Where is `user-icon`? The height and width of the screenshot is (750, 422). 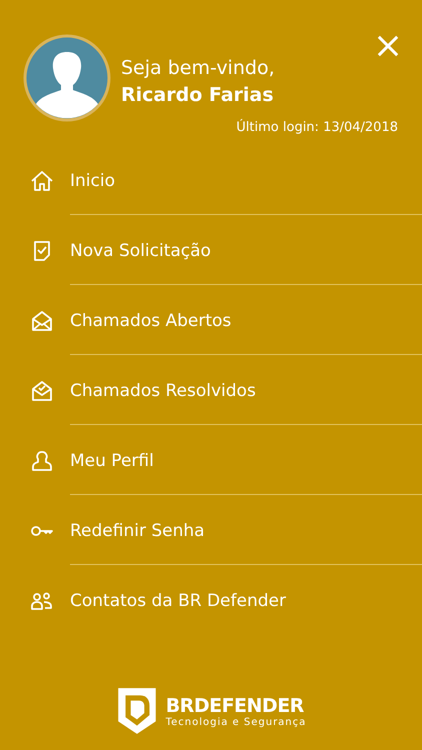
user-icon is located at coordinates (42, 461).